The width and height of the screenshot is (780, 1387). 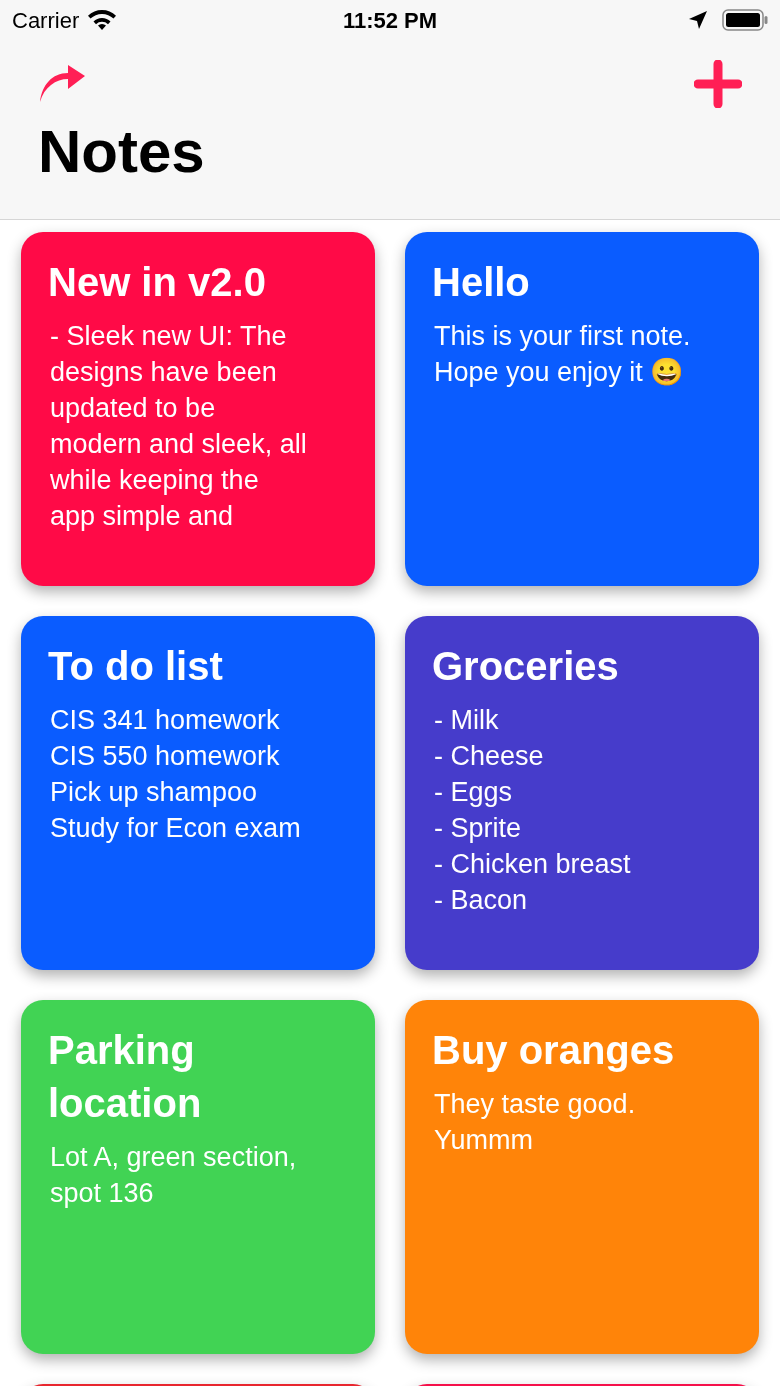 I want to click on battery-icon, so click(x=745, y=20).